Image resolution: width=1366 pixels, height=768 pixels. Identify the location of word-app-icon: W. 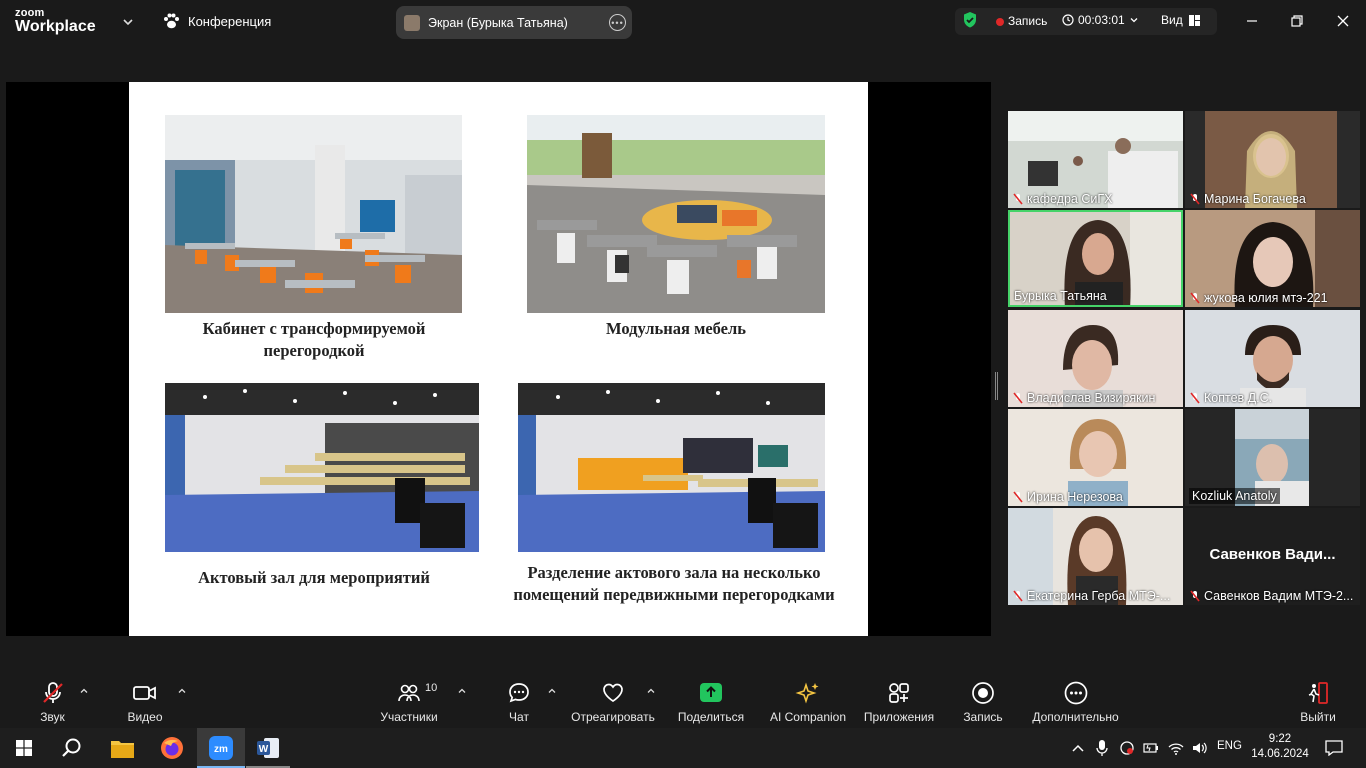
(268, 748).